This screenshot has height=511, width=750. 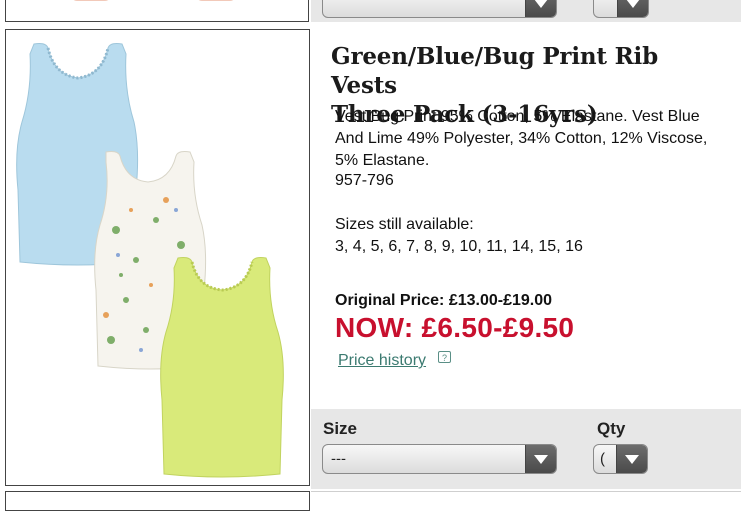 I want to click on size-select: ---, so click(x=439, y=459).